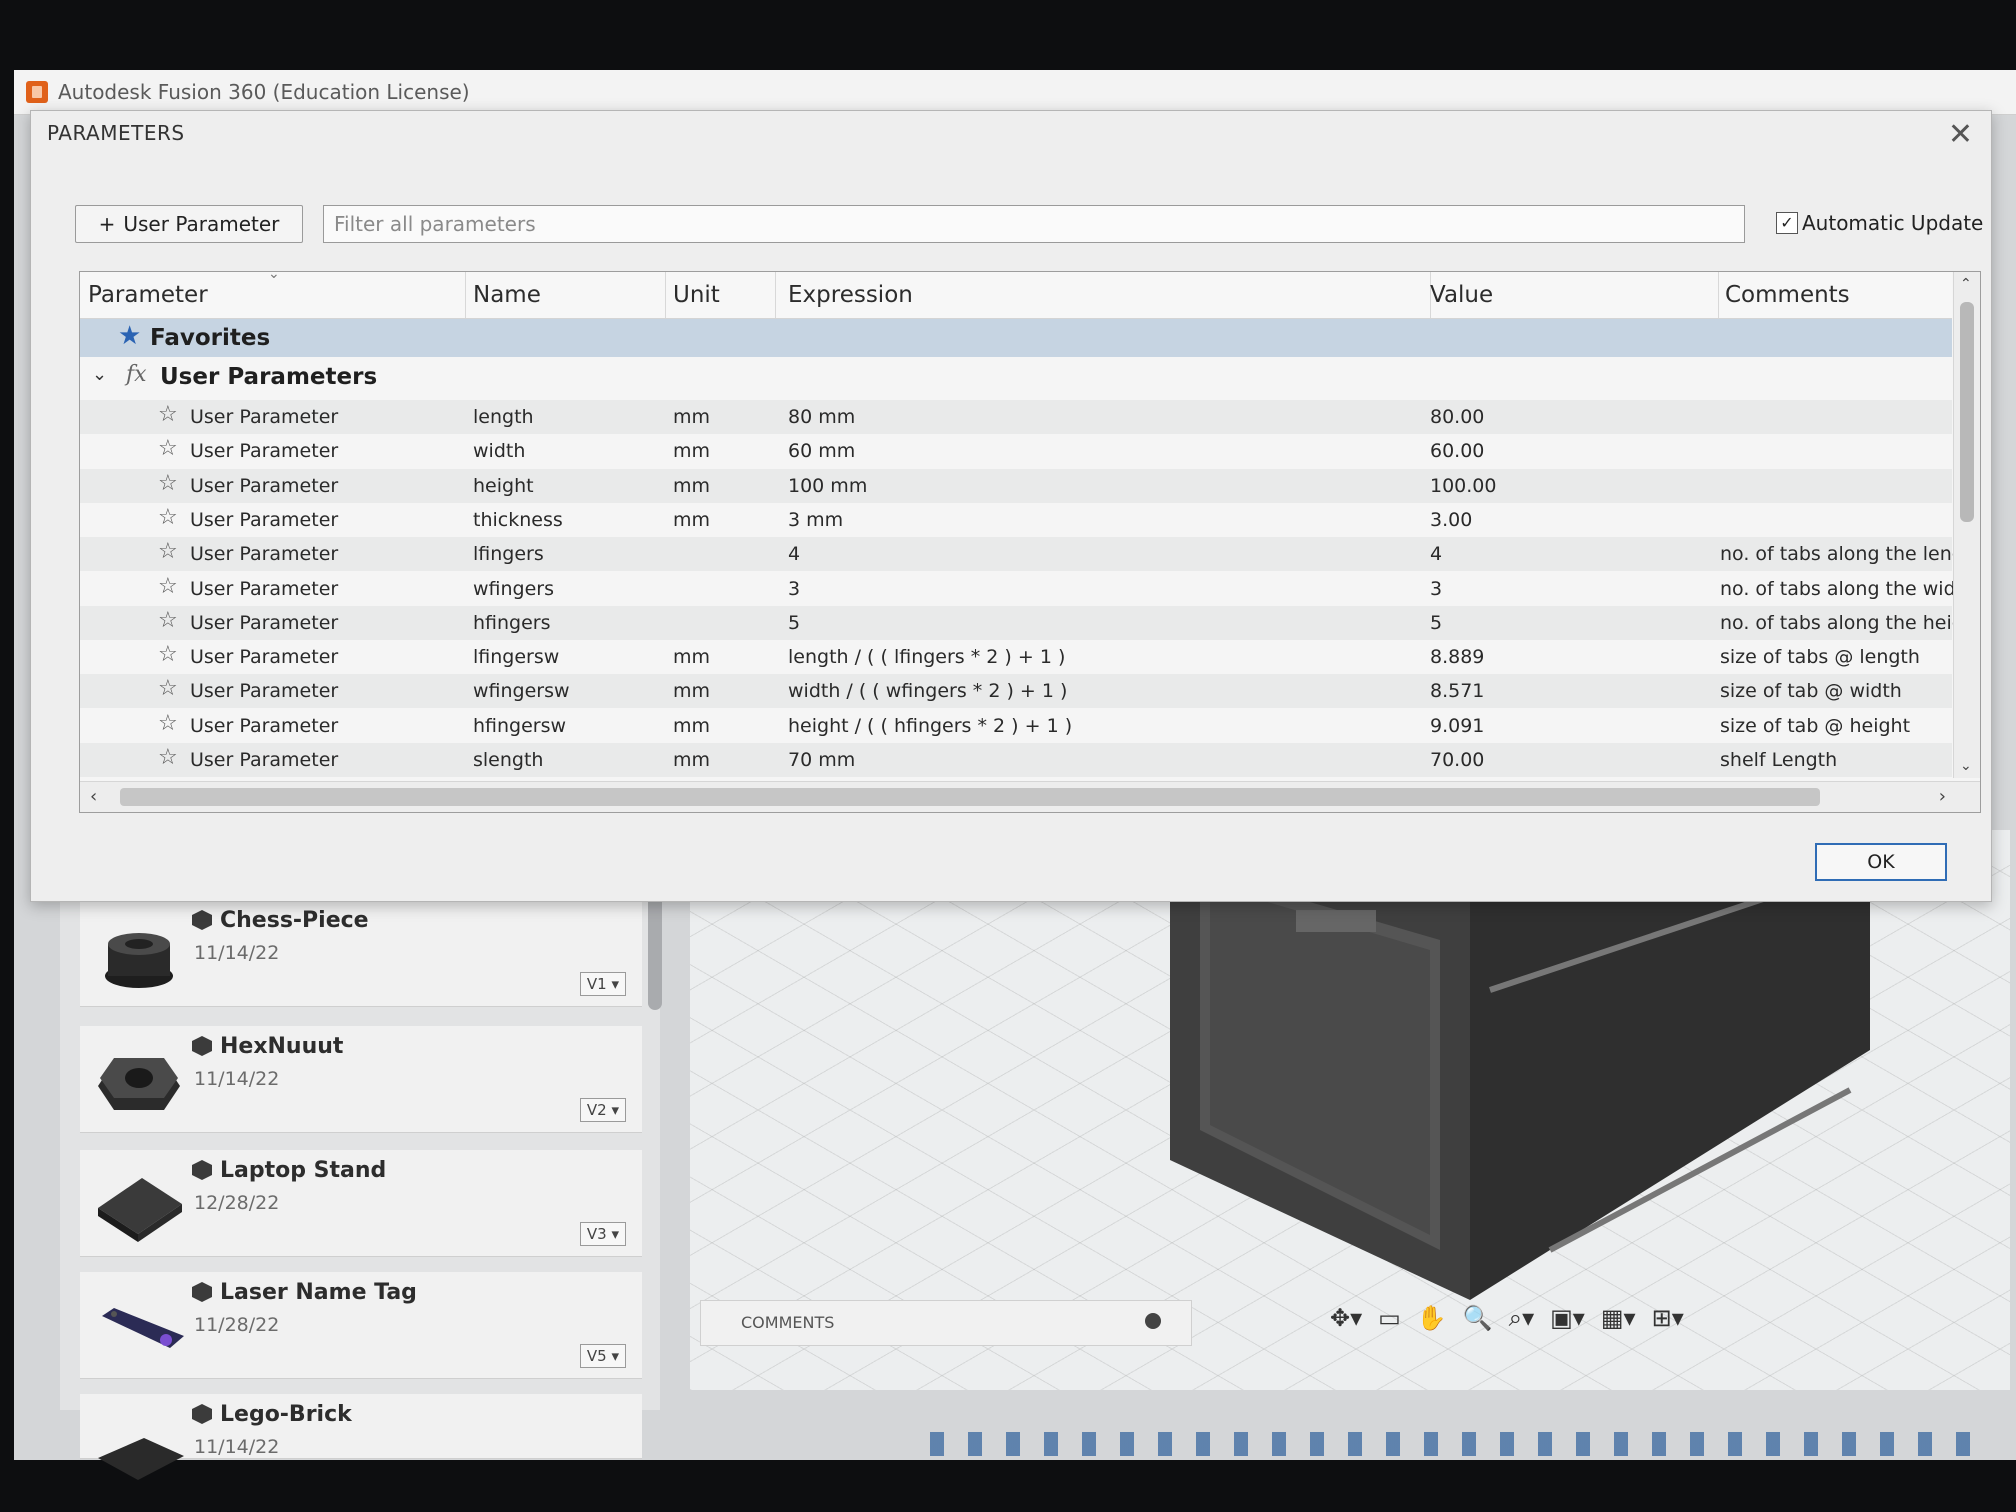 Image resolution: width=2016 pixels, height=1512 pixels. I want to click on design-card-chess-piece: Chess-Piece 11/14/22 V1 ▾, so click(361, 953).